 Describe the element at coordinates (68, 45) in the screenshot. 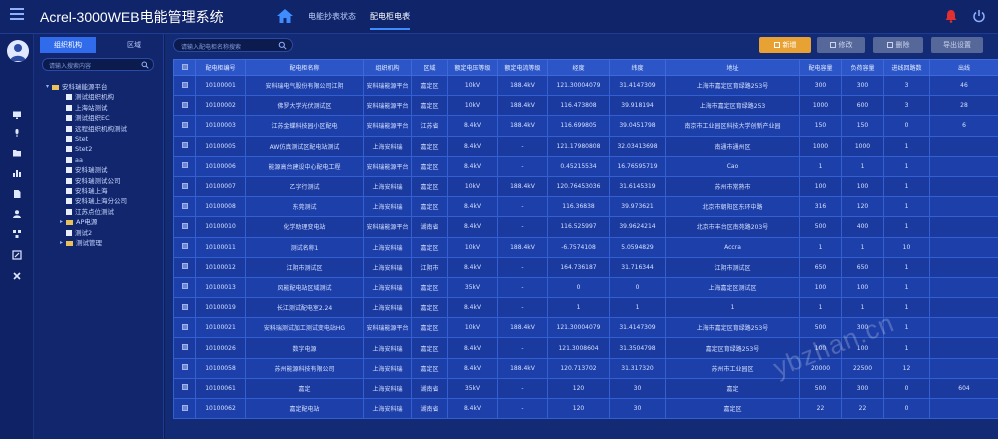

I see `tree-tab-organization: 组织机构` at that location.